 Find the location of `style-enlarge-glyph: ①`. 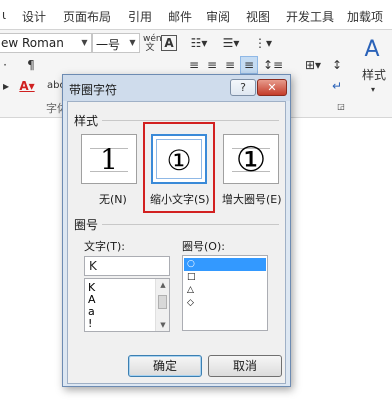

style-enlarge-glyph: ① is located at coordinates (251, 160).